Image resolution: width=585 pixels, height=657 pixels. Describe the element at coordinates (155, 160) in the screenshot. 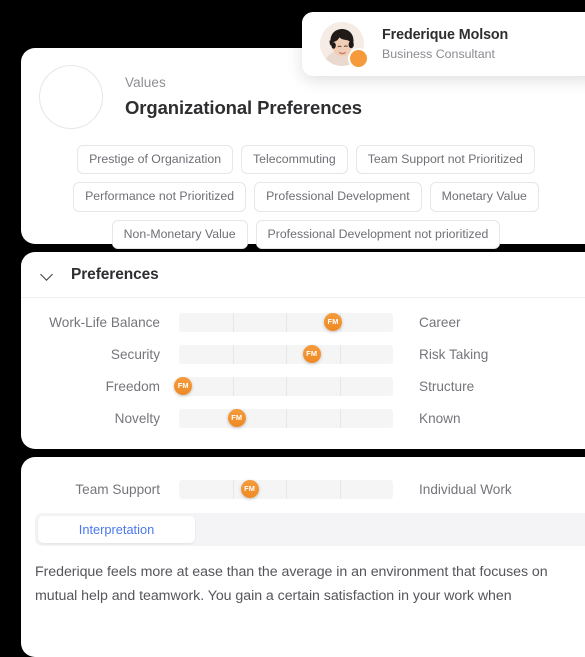

I see `value-chip: Prestige of Organization` at that location.